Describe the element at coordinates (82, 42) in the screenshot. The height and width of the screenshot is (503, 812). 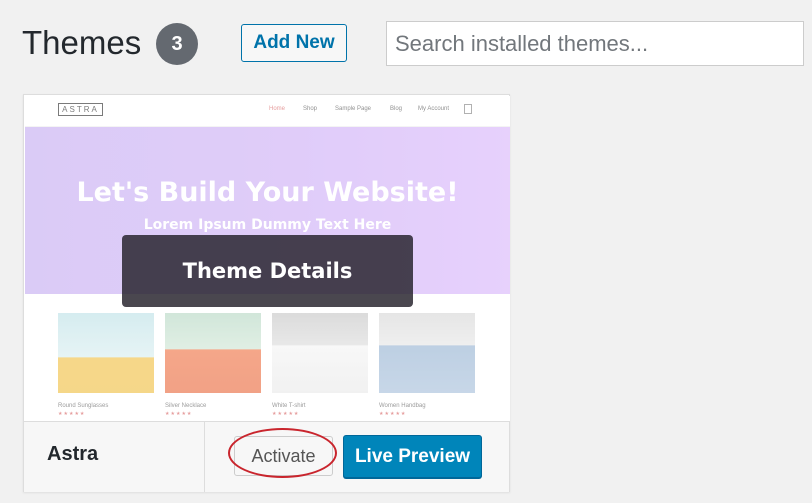
I see `page-title: Themes` at that location.